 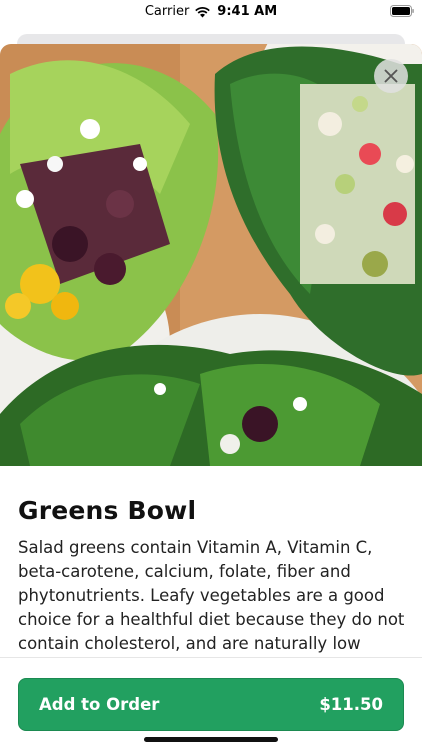 I want to click on close-button, so click(x=391, y=76).